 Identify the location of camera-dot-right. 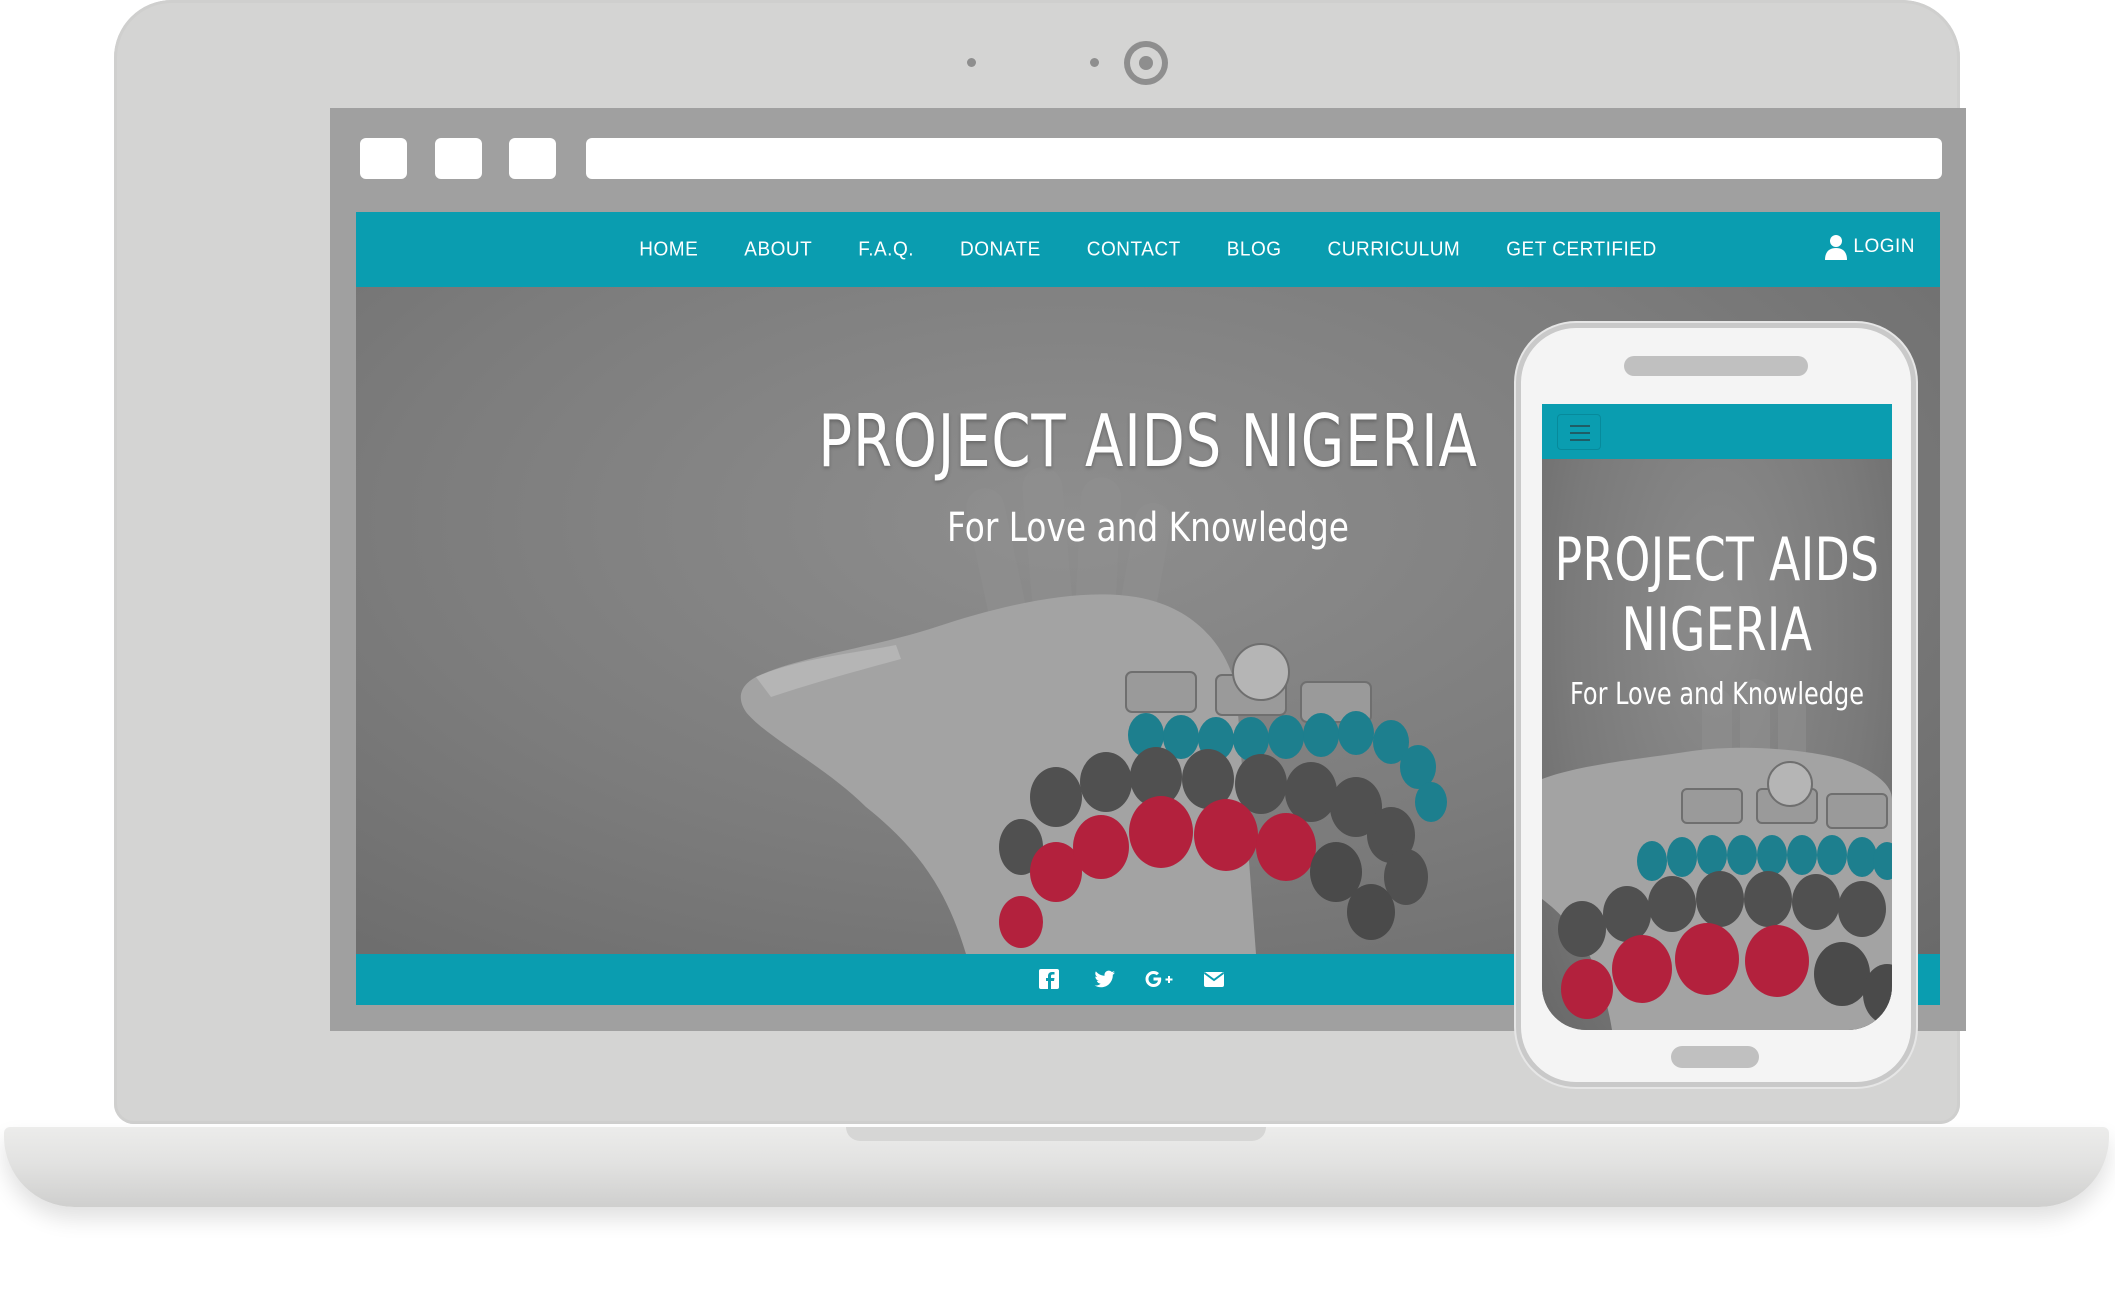
(1094, 62).